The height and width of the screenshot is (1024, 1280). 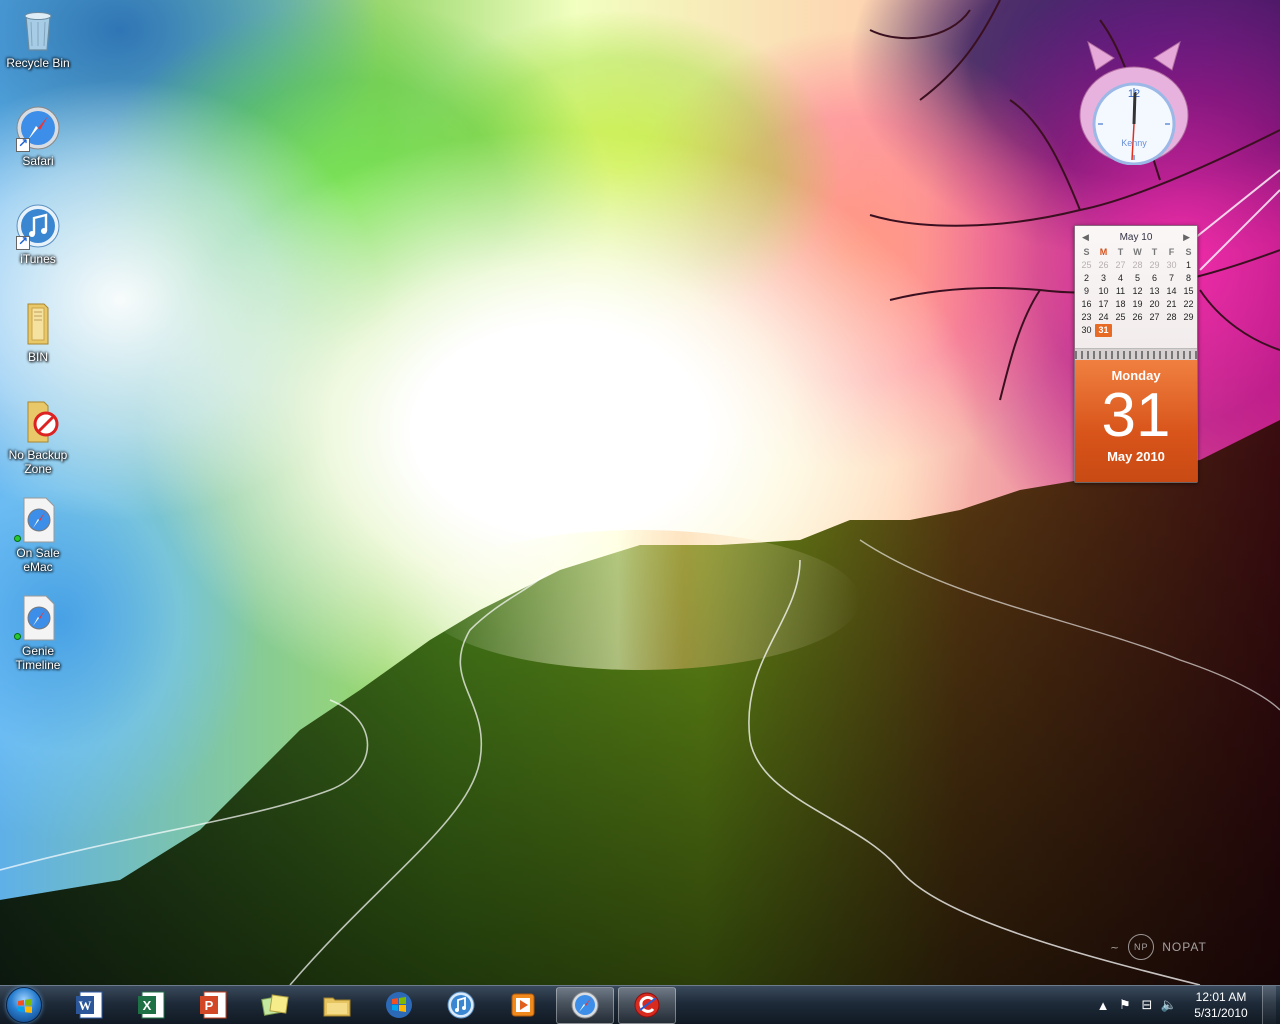 I want to click on calendar-month-label: May 10, so click(x=1136, y=237).